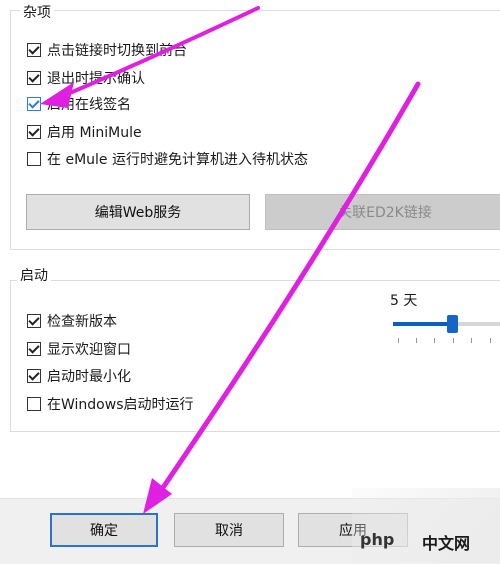 The height and width of the screenshot is (564, 500). Describe the element at coordinates (229, 530) in the screenshot. I see `cancel-button: 取消` at that location.